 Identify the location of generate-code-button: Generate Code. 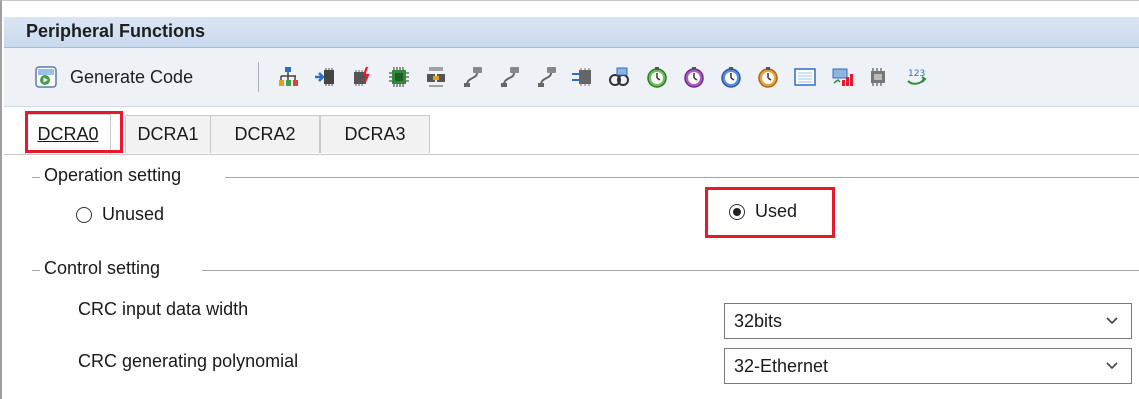
(113, 77).